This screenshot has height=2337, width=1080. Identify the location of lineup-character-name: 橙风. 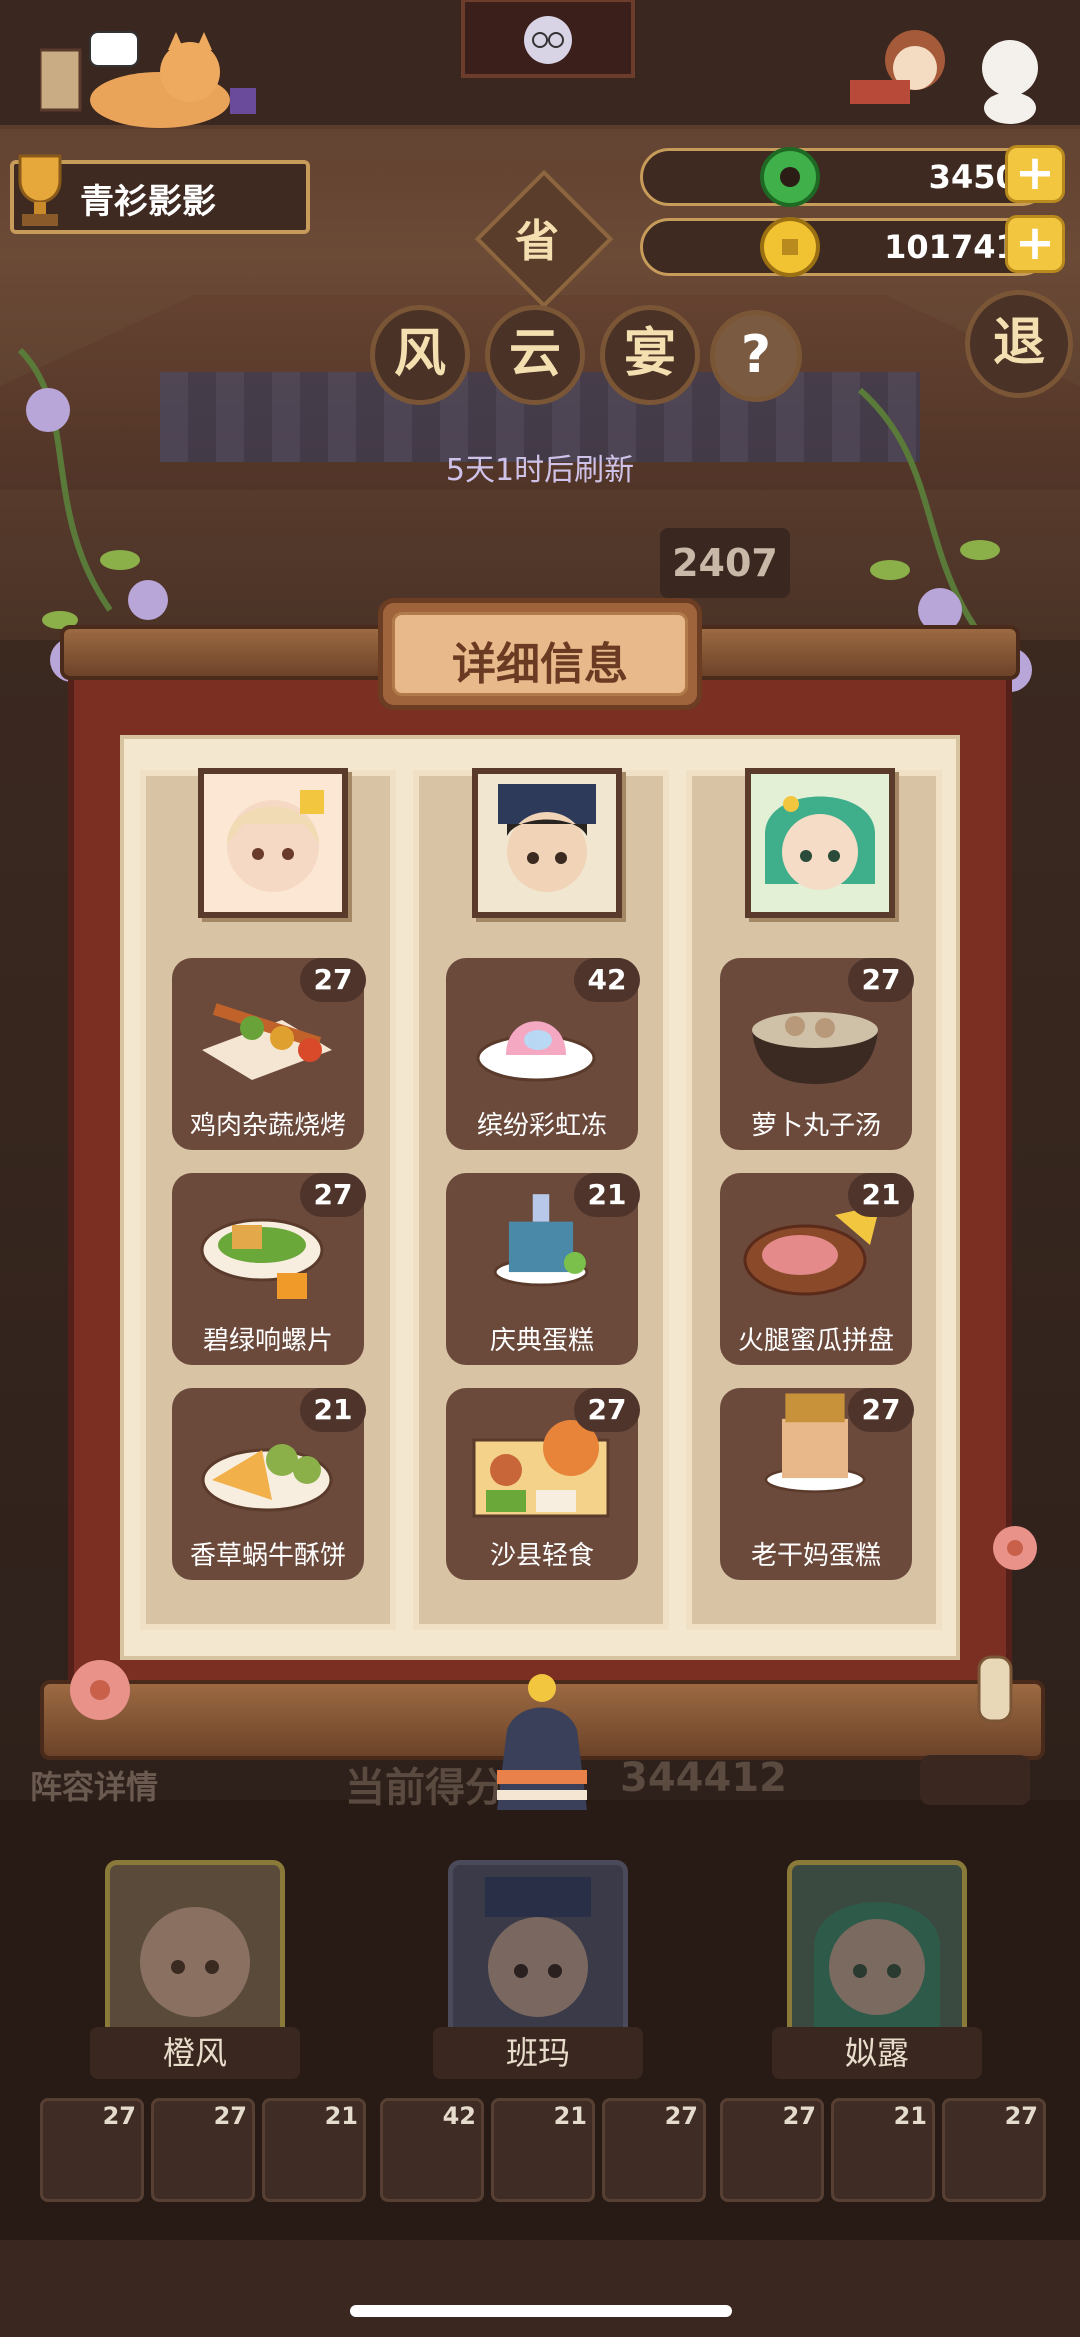
(195, 2053).